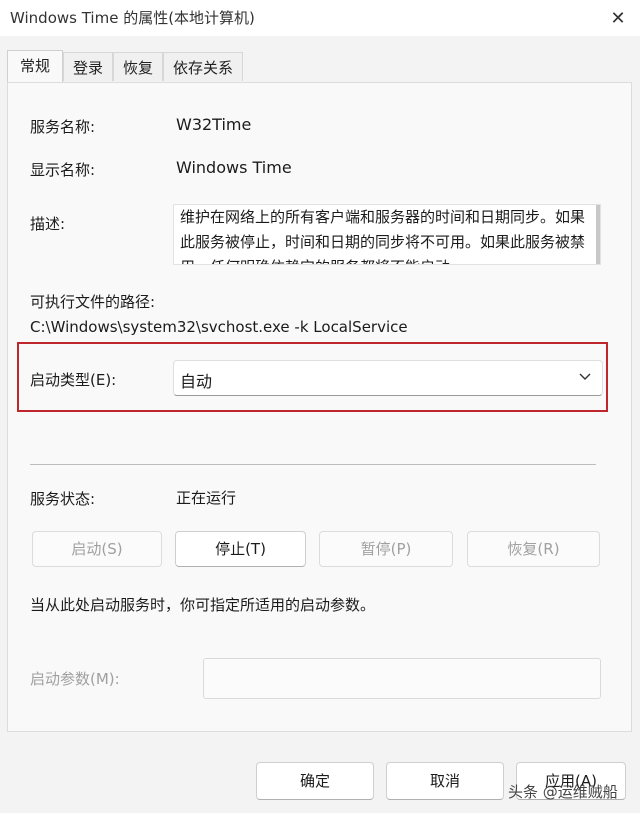 The width and height of the screenshot is (640, 813). What do you see at coordinates (206, 498) in the screenshot?
I see `service-status-value: 正在运行` at bounding box center [206, 498].